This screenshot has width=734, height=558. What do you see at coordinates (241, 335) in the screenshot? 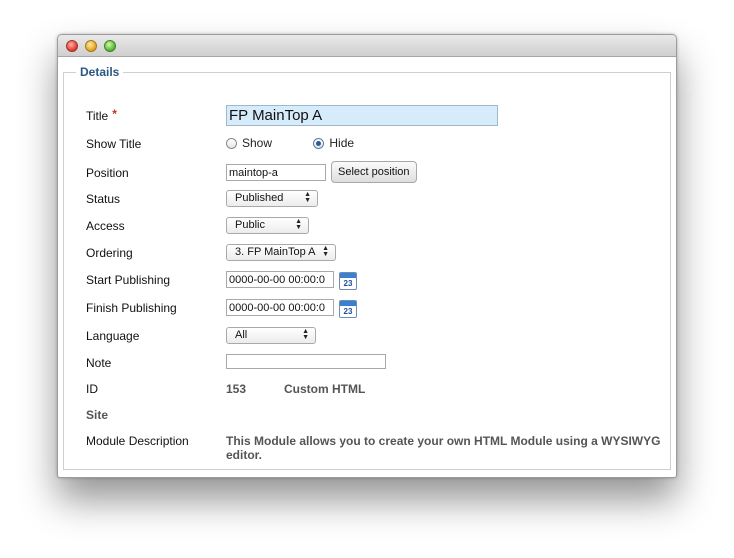
I see `language-select-value: All` at bounding box center [241, 335].